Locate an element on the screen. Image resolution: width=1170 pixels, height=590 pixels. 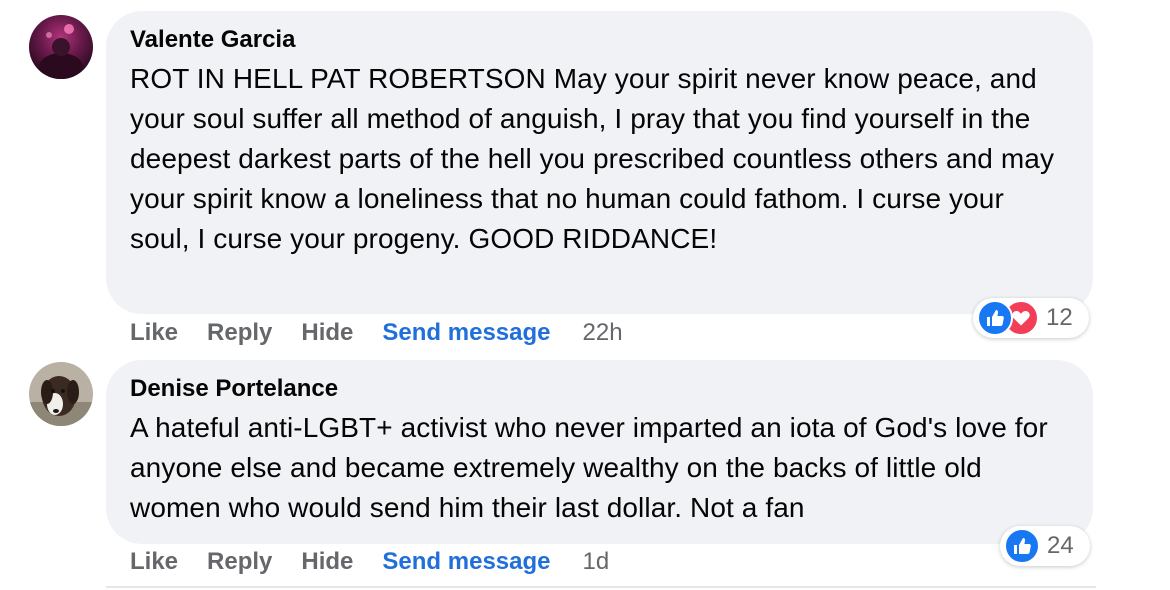
next-comment-edge is located at coordinates (601, 587).